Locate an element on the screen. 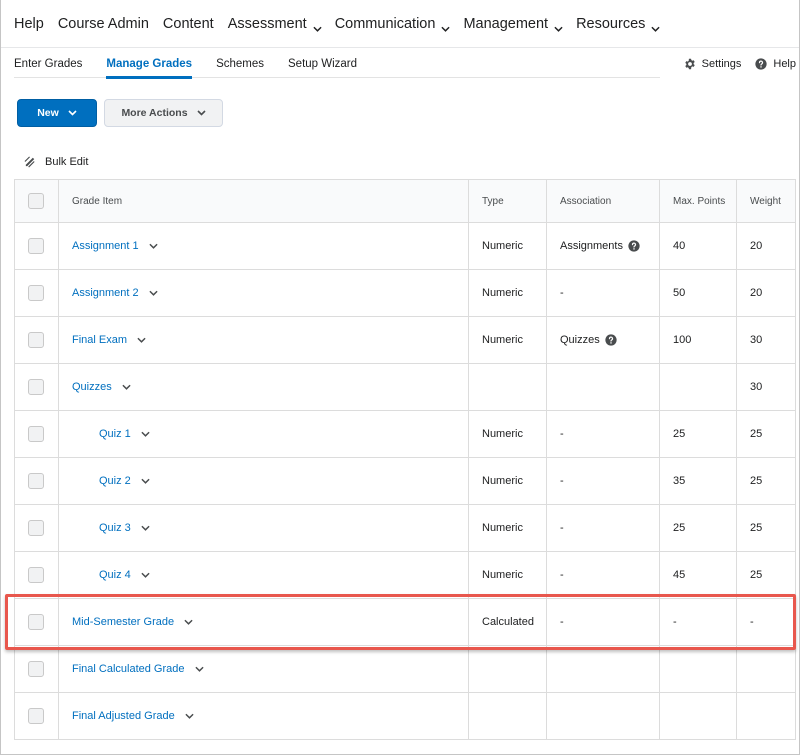 The width and height of the screenshot is (800, 755). more-actions-button: More Actions is located at coordinates (163, 113).